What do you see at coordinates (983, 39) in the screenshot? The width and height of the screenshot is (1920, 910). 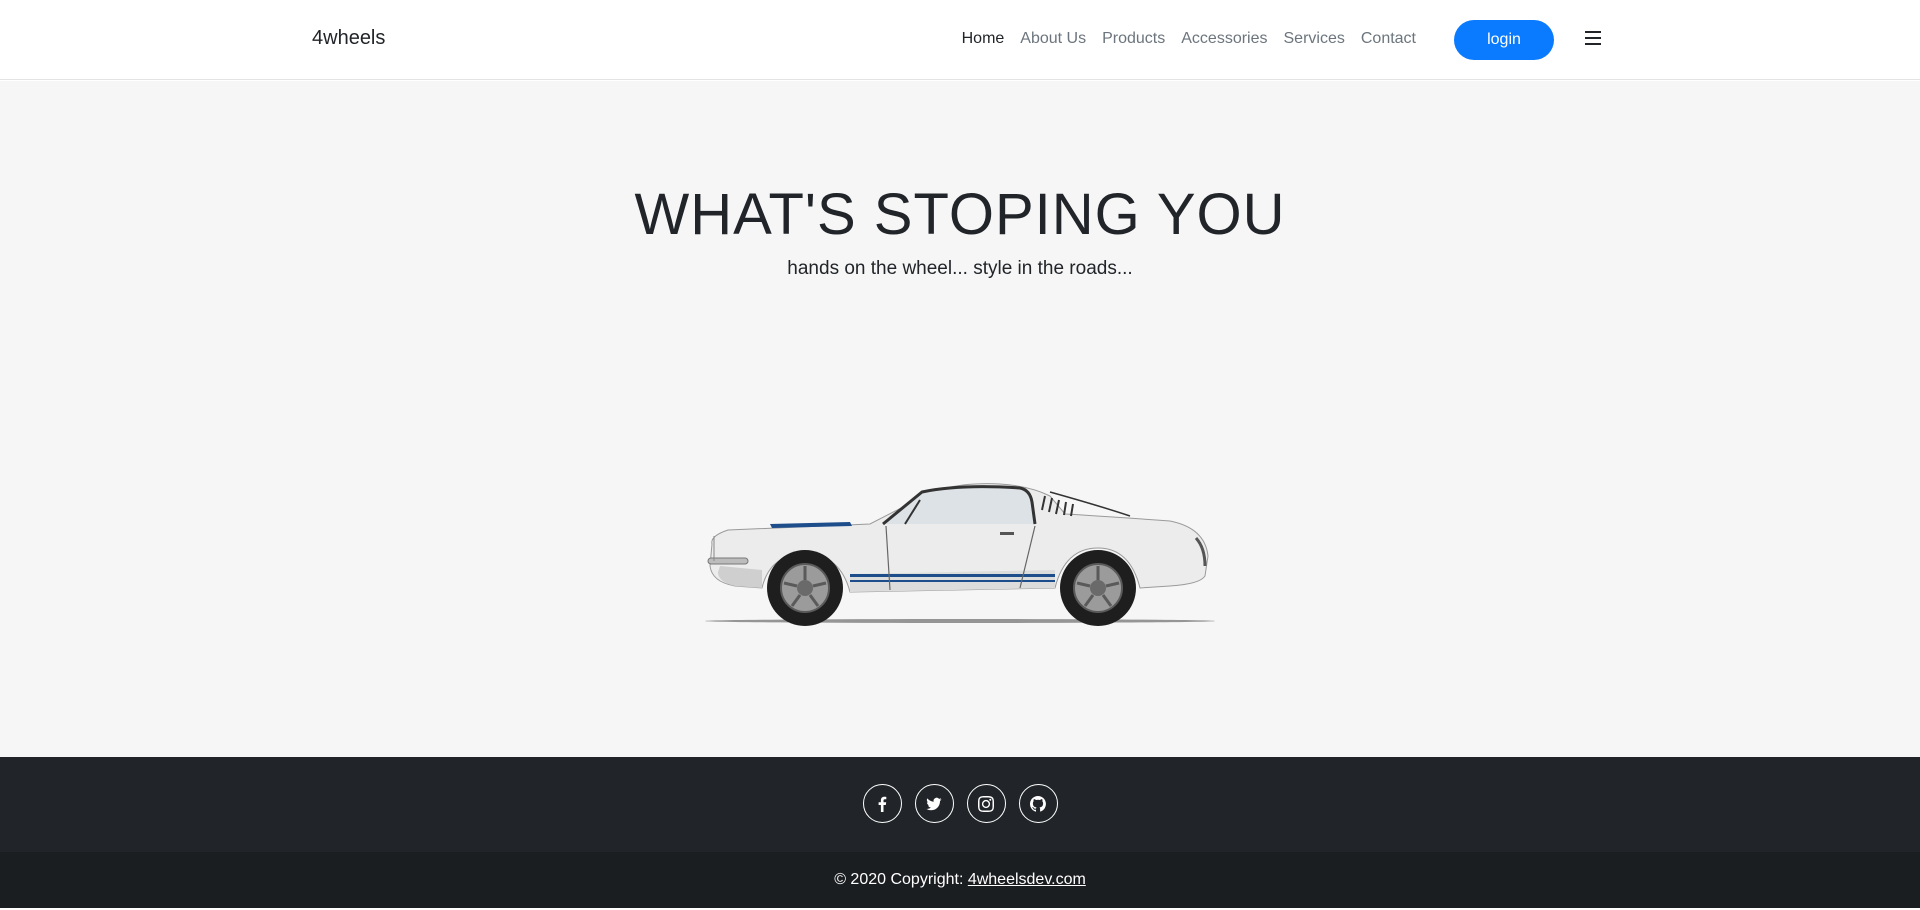 I see `nav-link-home: Home` at bounding box center [983, 39].